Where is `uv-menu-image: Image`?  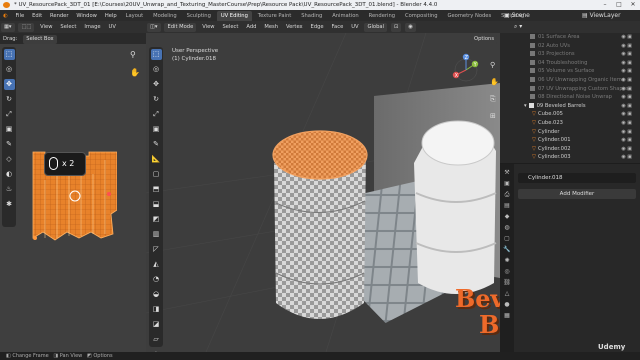 uv-menu-image: Image is located at coordinates (92, 27).